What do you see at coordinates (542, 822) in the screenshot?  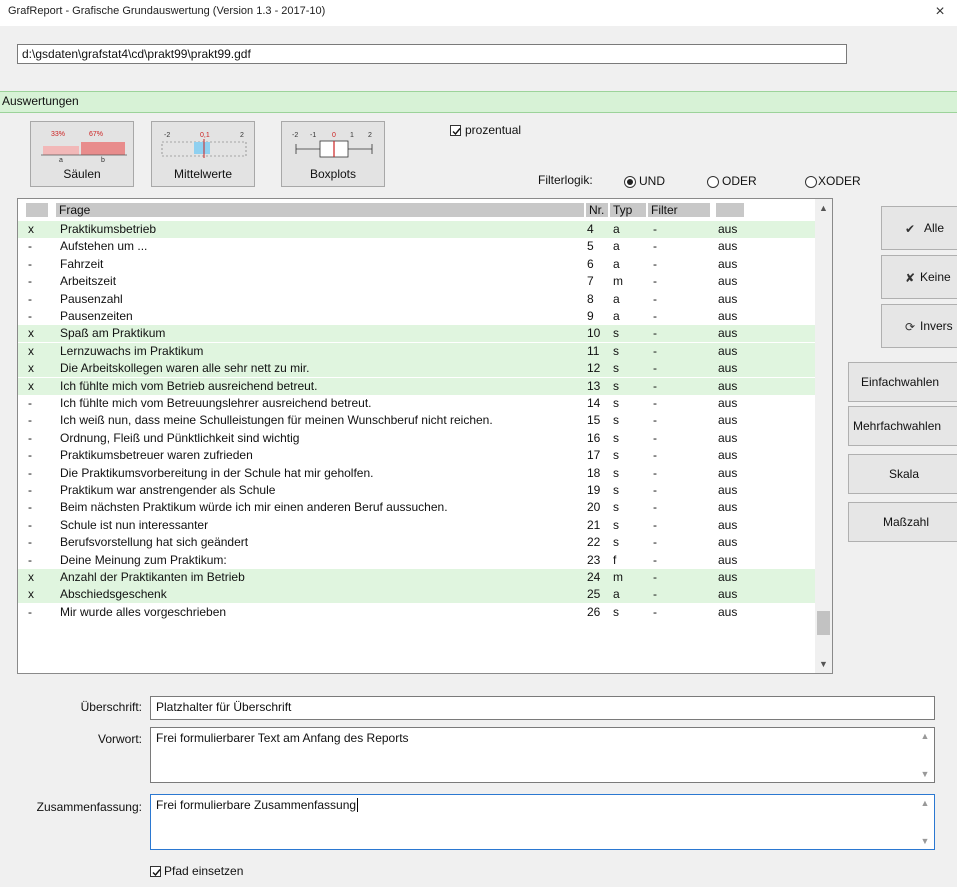 I see `zusammenfassung-textarea: Frei formulierbare Zusammenfassung ▲ ▼` at bounding box center [542, 822].